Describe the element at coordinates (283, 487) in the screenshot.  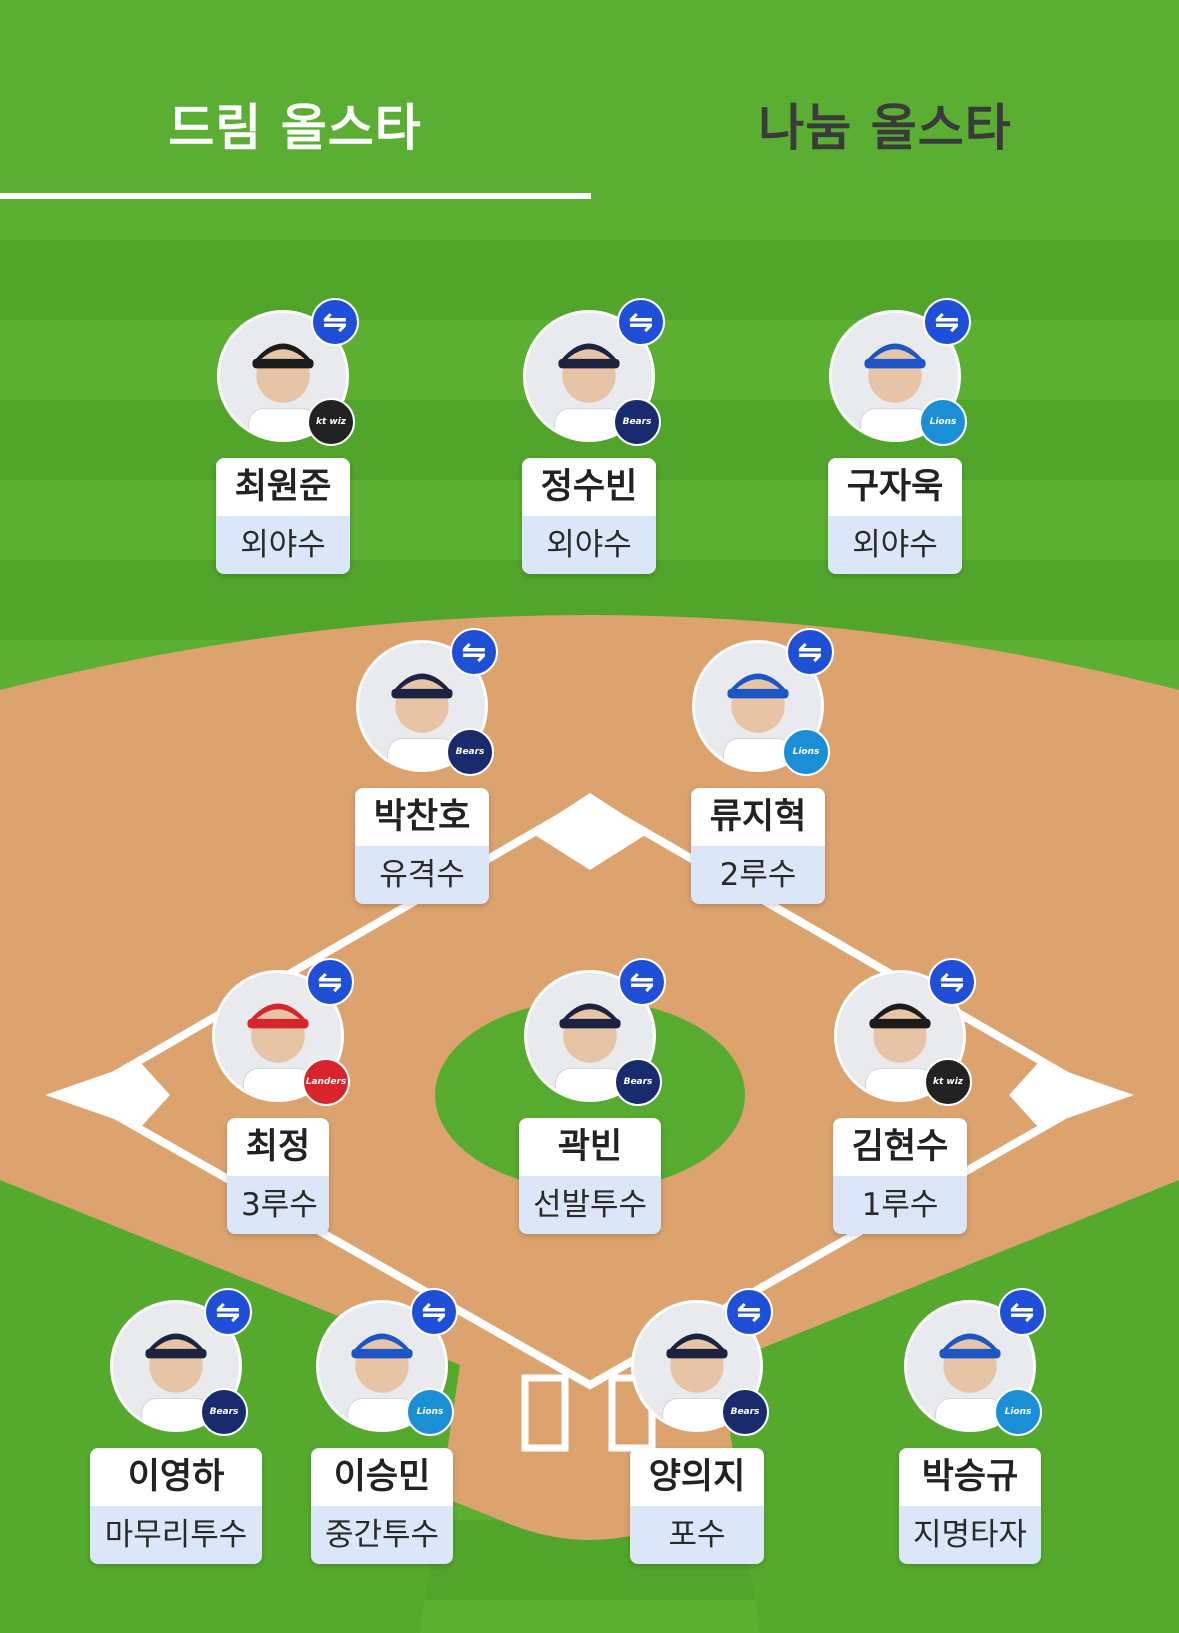
I see `player-name: 최원준` at that location.